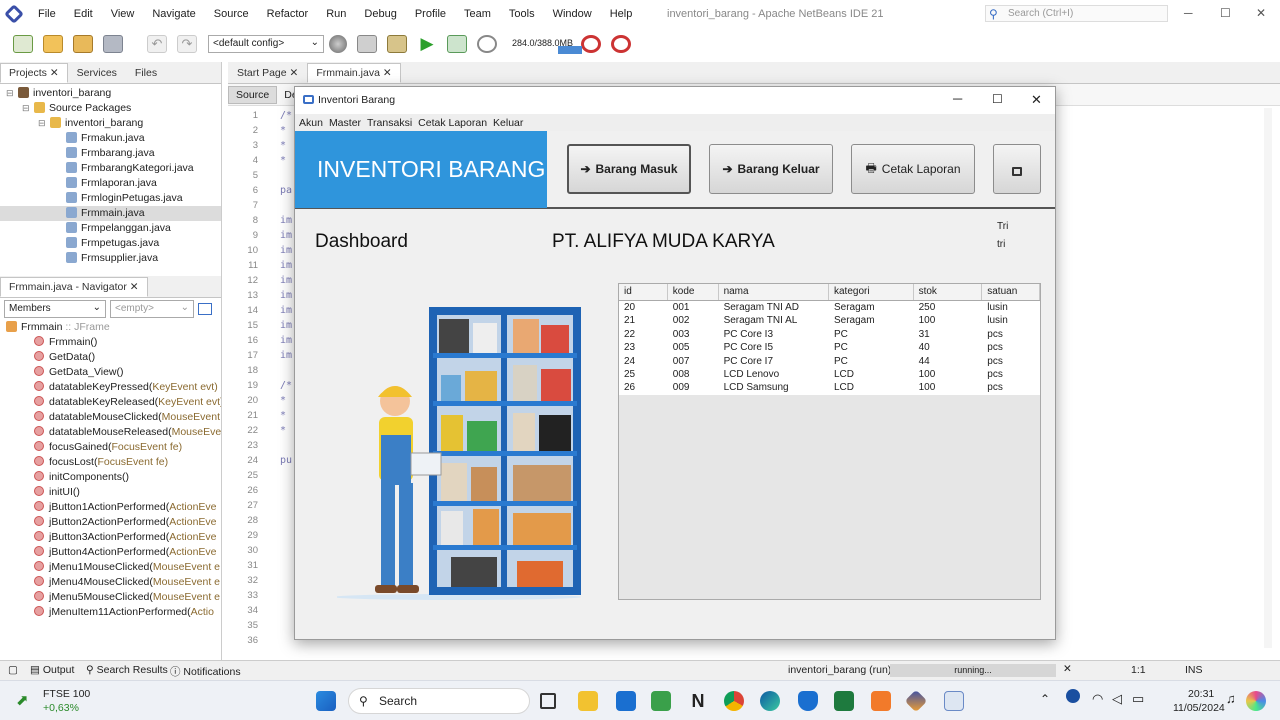 The image size is (1280, 720). I want to click on clean-build-icon, so click(397, 44).